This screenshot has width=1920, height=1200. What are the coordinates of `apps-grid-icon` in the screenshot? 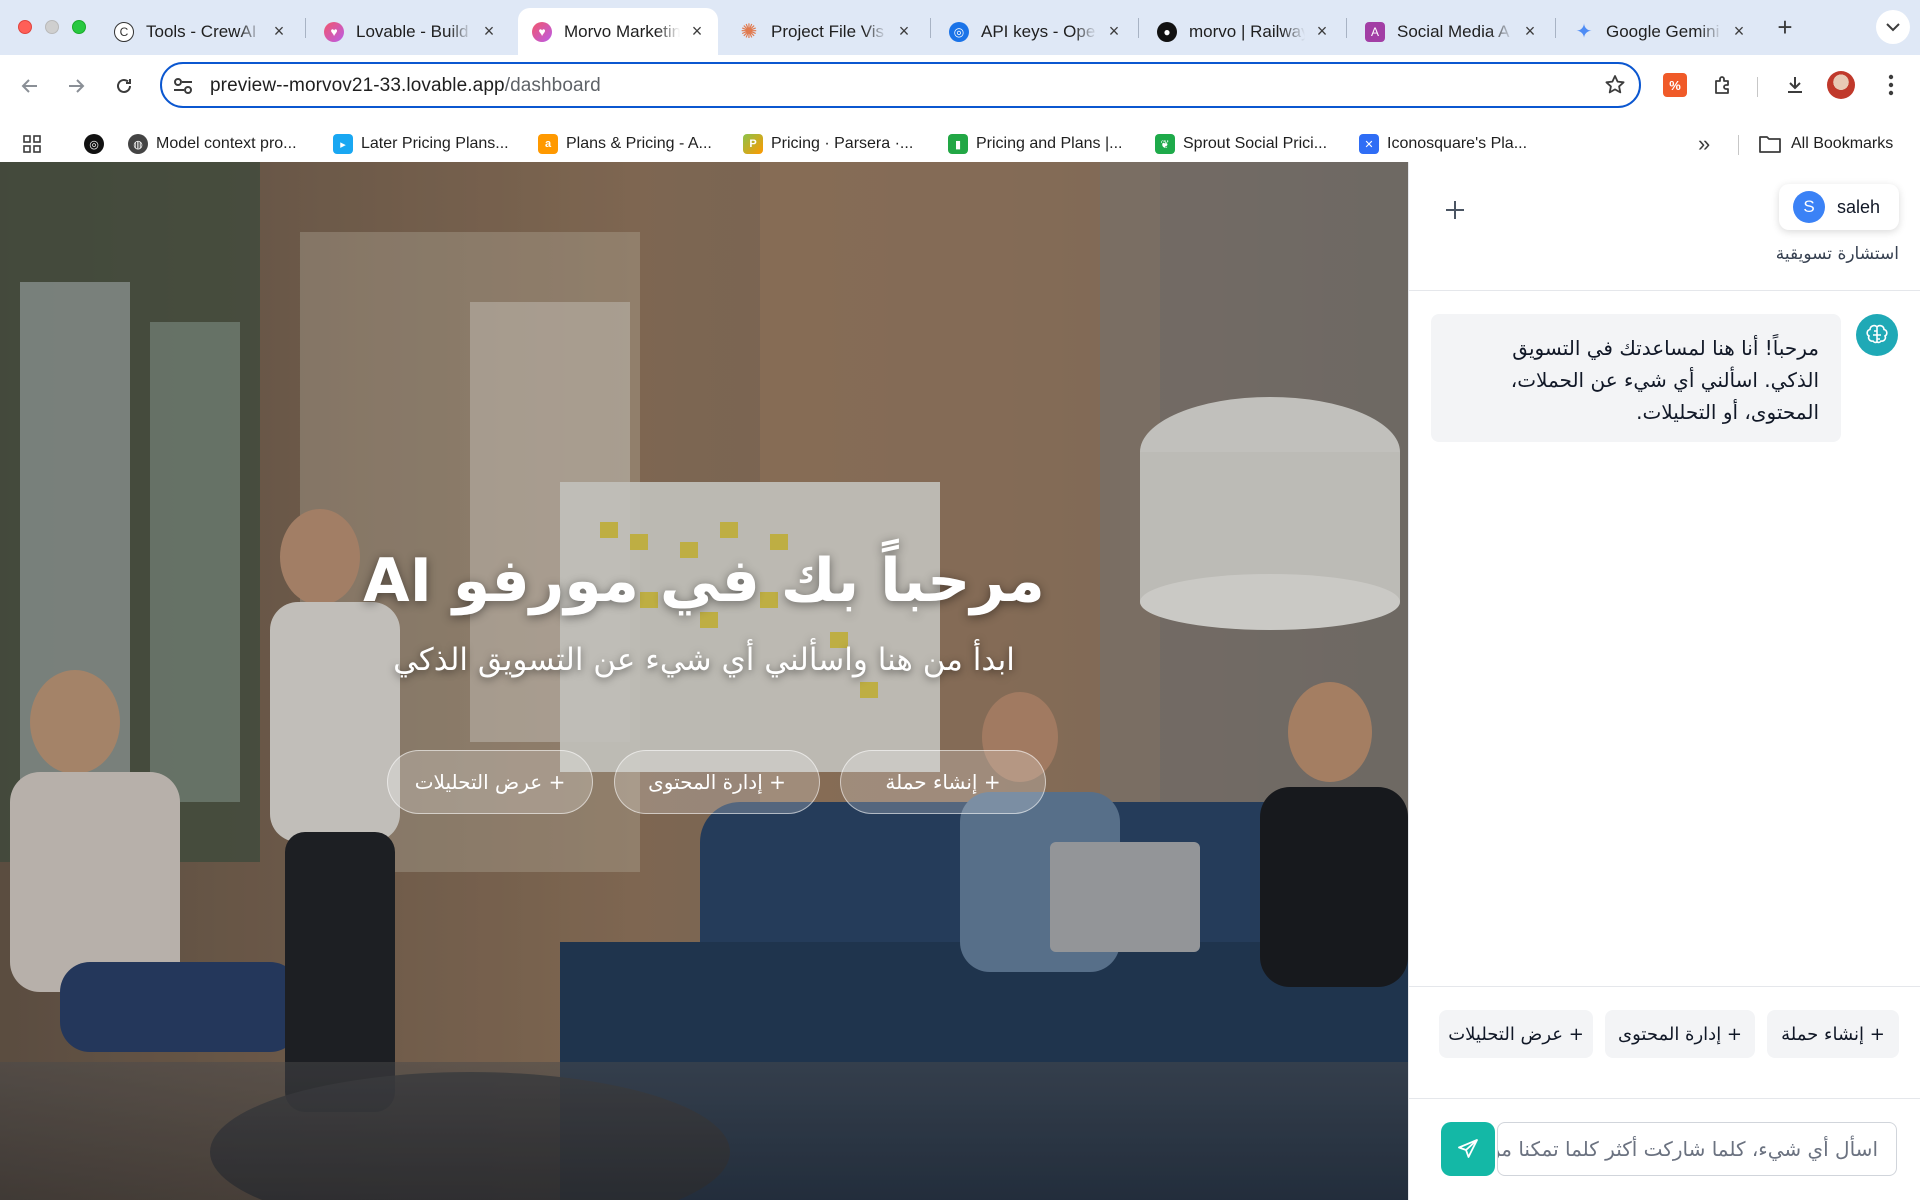 It's located at (32, 144).